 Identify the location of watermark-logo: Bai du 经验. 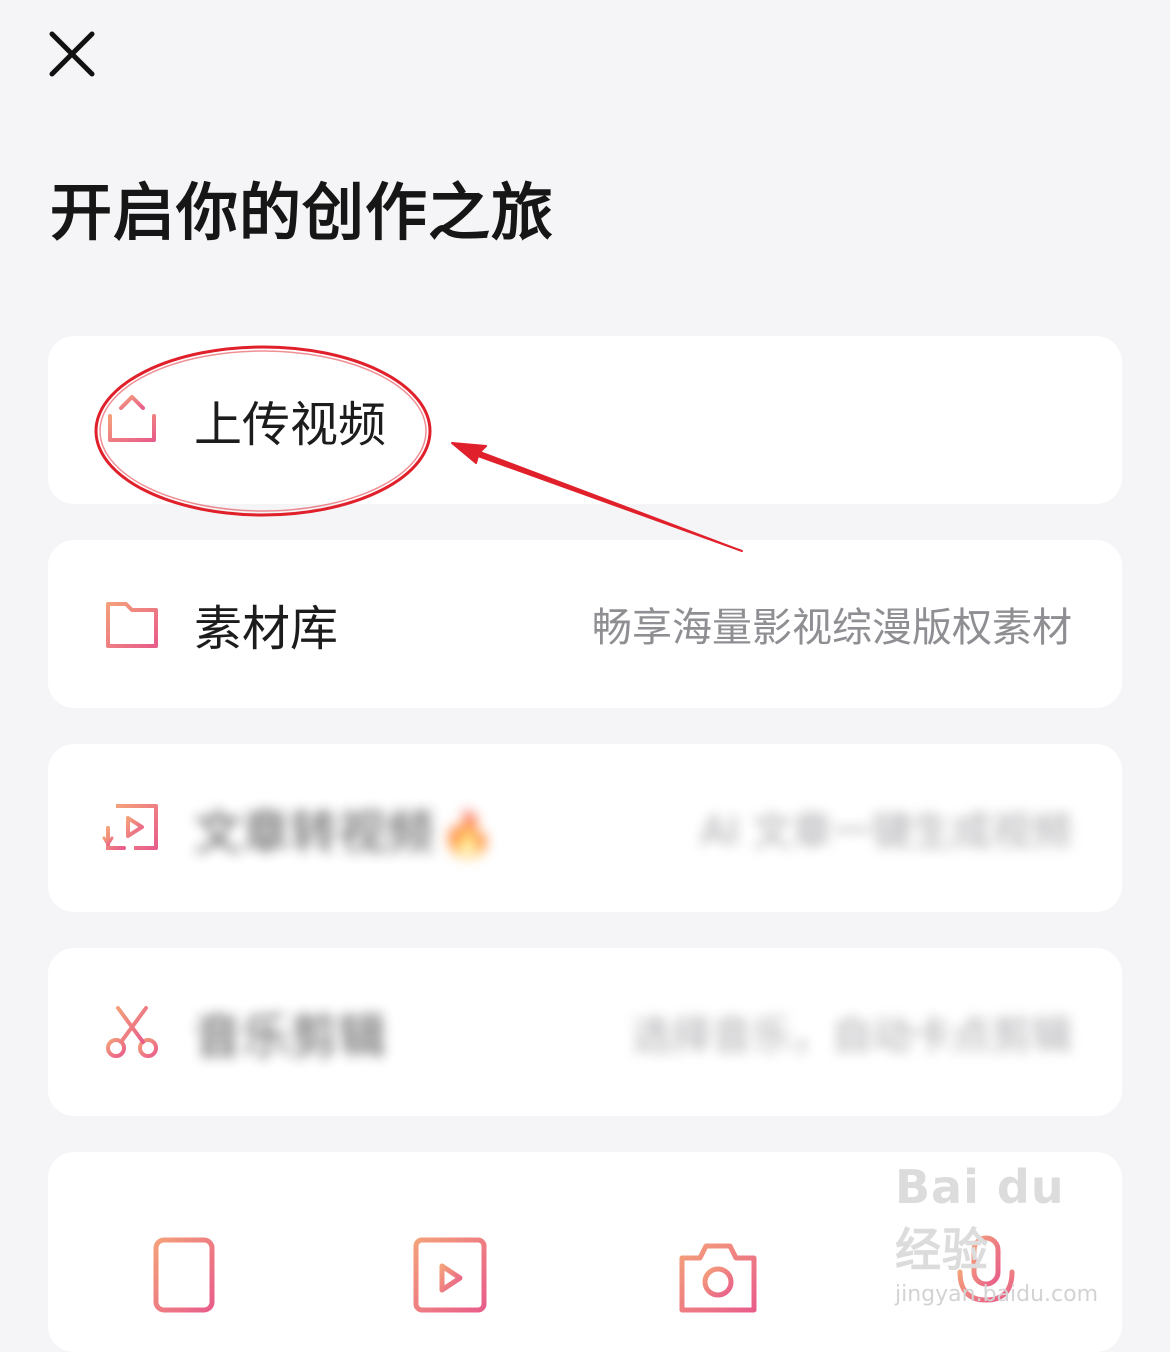
(980, 1218).